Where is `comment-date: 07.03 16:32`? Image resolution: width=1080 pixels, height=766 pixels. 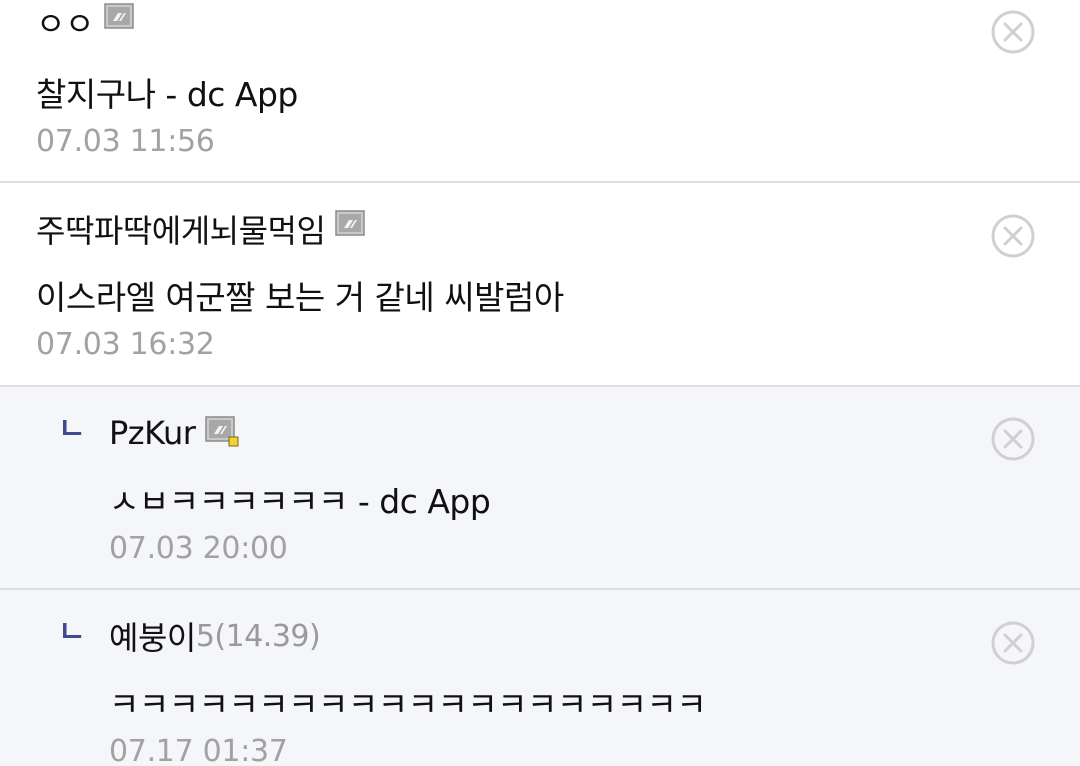 comment-date: 07.03 16:32 is located at coordinates (125, 344).